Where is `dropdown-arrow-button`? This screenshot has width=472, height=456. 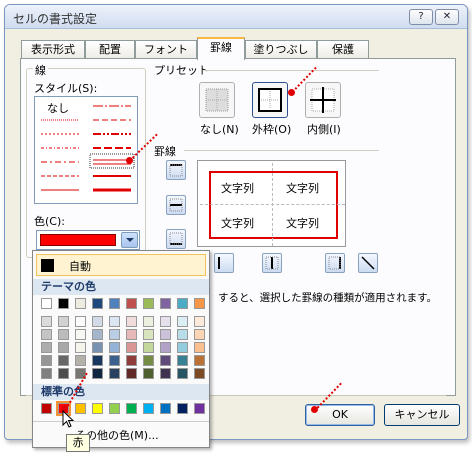 dropdown-arrow-button is located at coordinates (129, 240).